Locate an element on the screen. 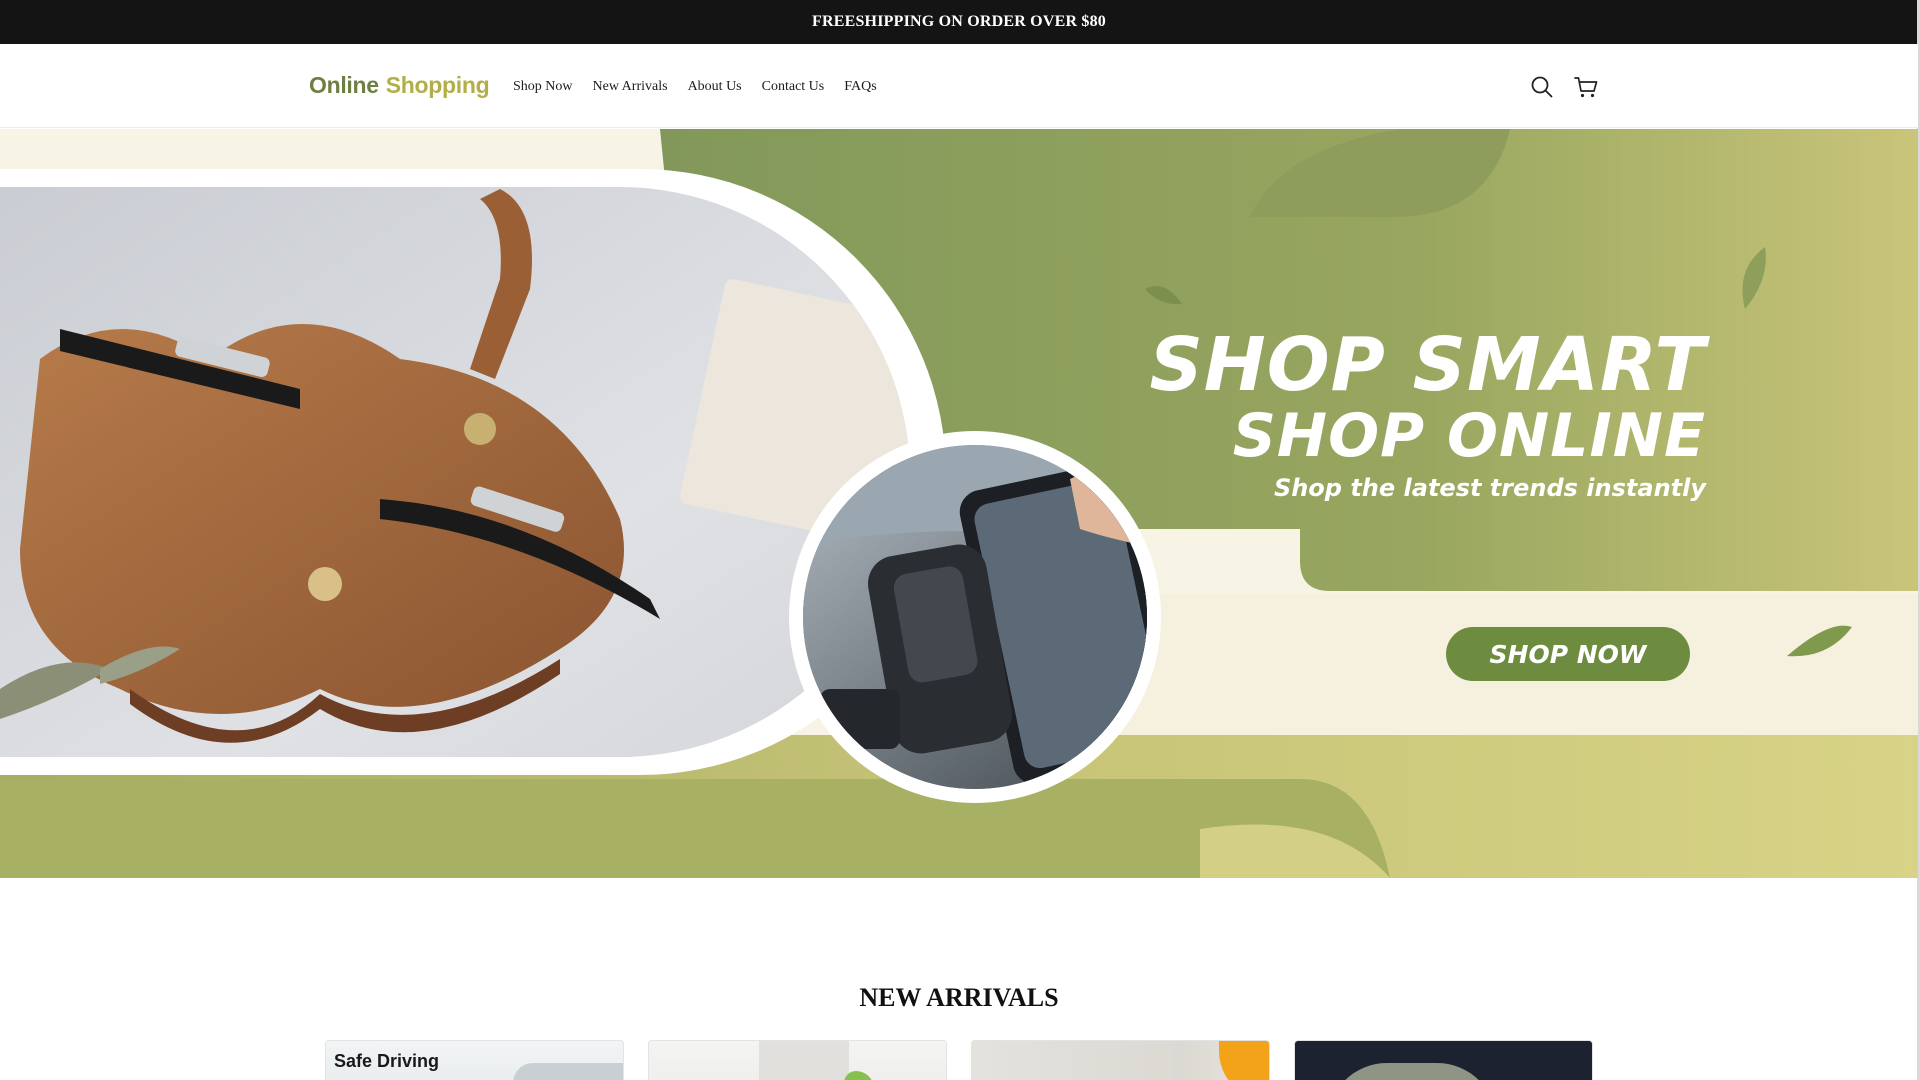  nav-about-us: About Us is located at coordinates (715, 87).